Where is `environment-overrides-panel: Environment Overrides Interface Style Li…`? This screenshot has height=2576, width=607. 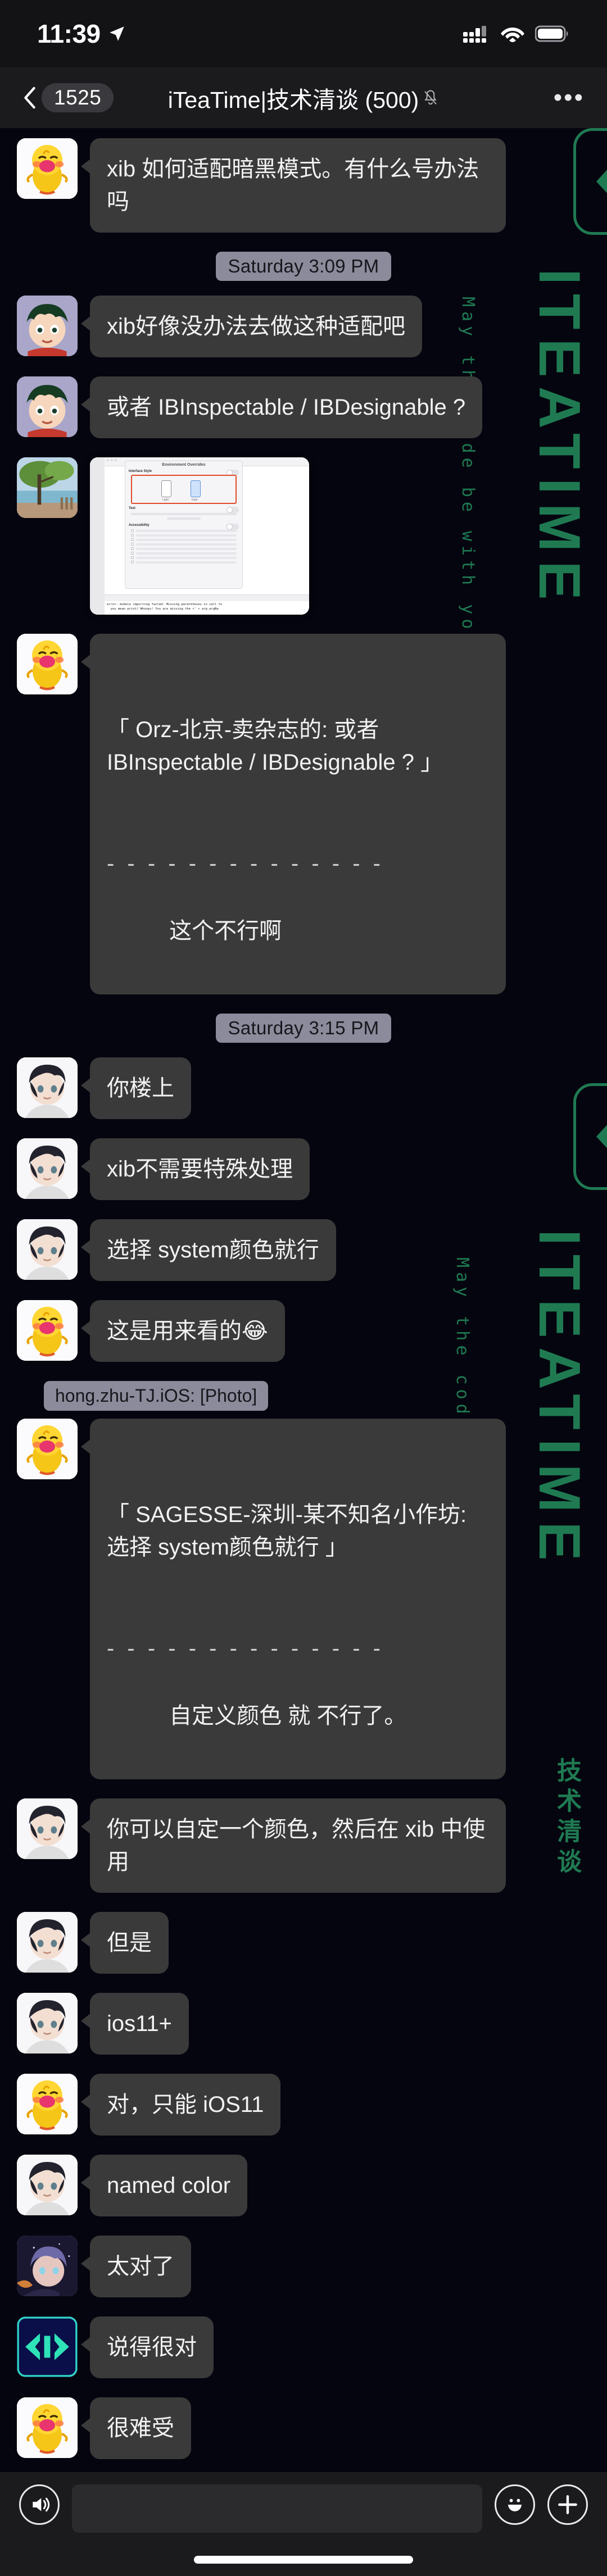
environment-overrides-panel: Environment Overrides Interface Style Li… is located at coordinates (184, 525).